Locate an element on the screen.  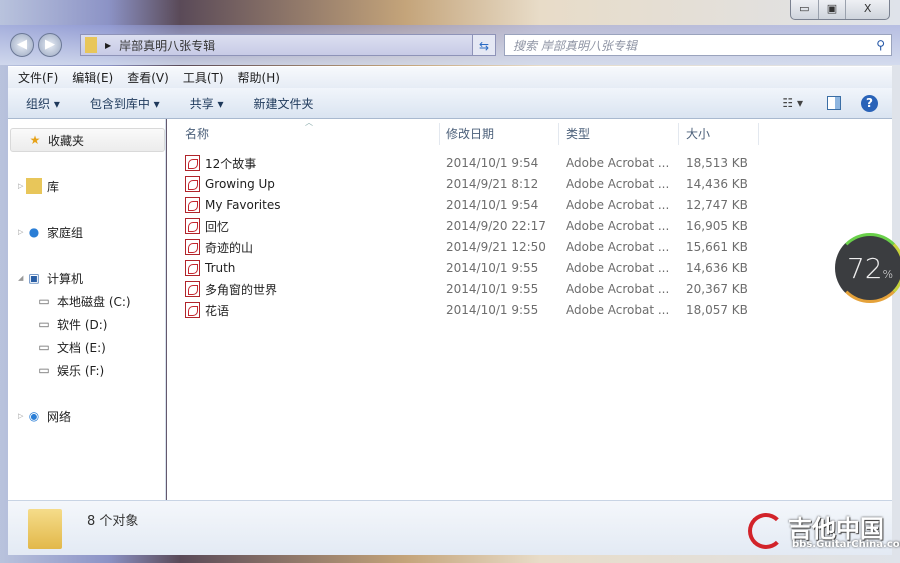
sidebar-label: 软件 (D:) is located at coordinates (82, 324).